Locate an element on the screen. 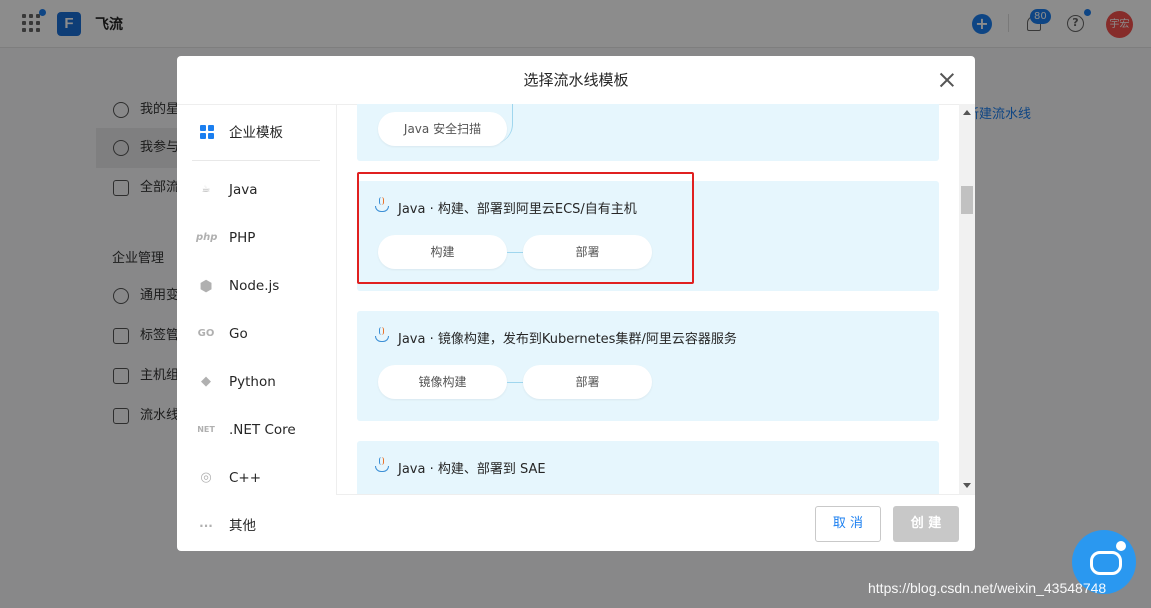  stage-pill: 部署 is located at coordinates (587, 382).